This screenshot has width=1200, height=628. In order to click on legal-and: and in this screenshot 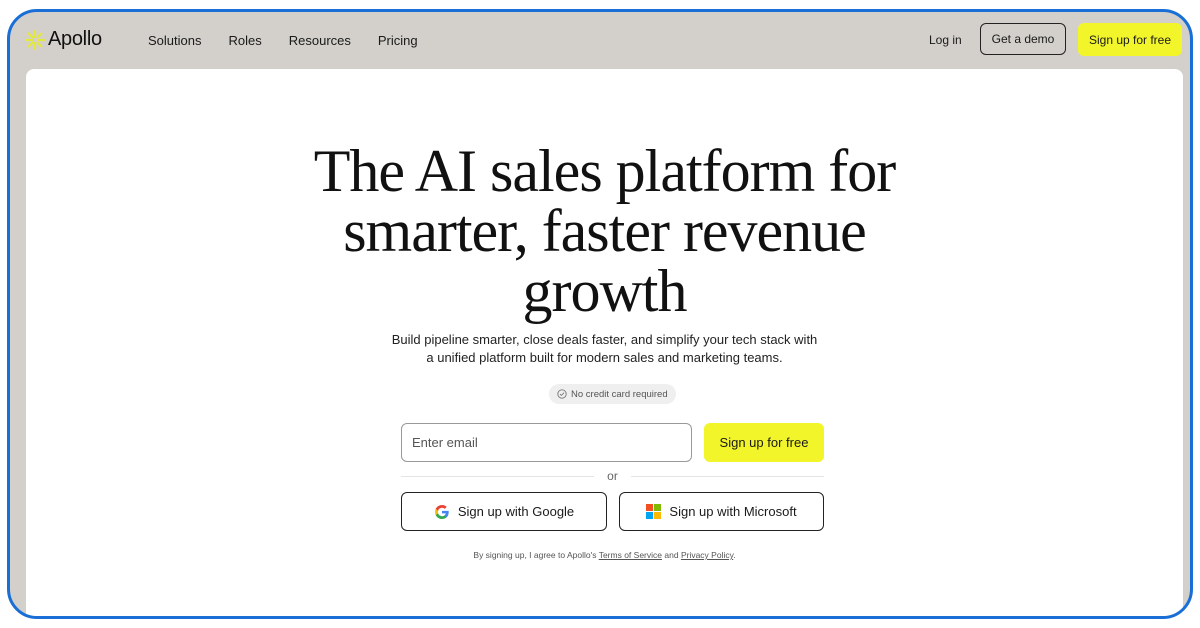, I will do `click(671, 555)`.